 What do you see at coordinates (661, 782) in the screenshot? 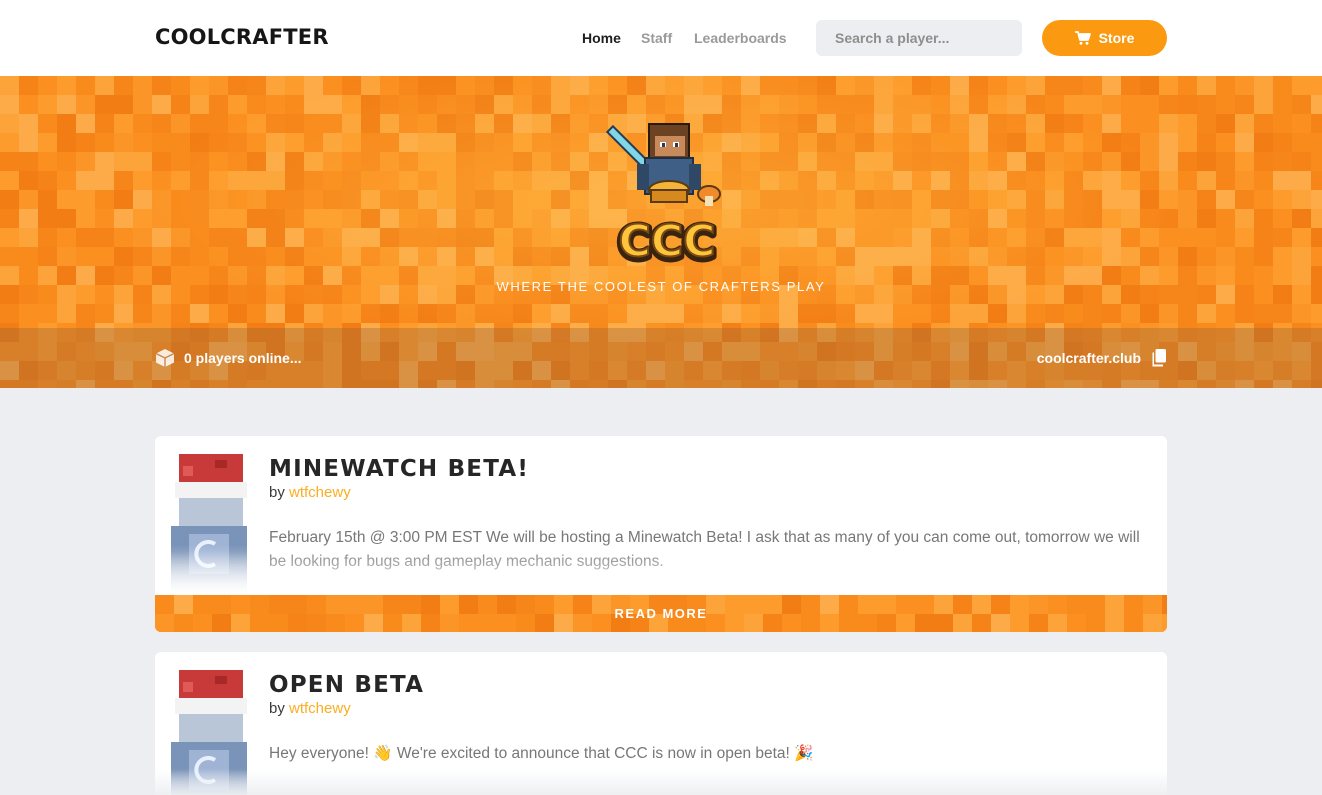
I see `page-bottom-fade` at bounding box center [661, 782].